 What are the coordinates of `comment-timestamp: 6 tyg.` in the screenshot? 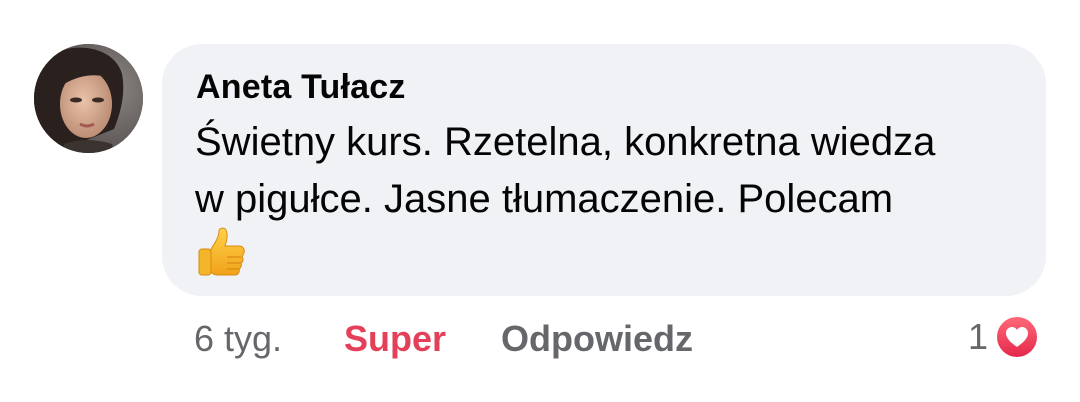 It's located at (238, 339).